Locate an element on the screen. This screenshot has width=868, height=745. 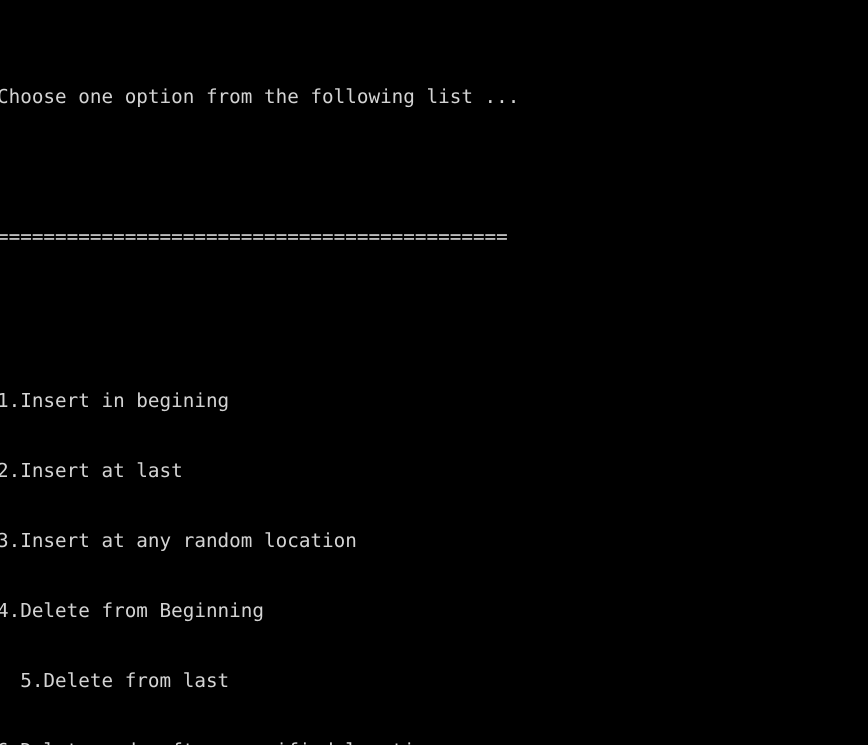
menu-option-3: 3.Insert at any random location is located at coordinates (178, 540).